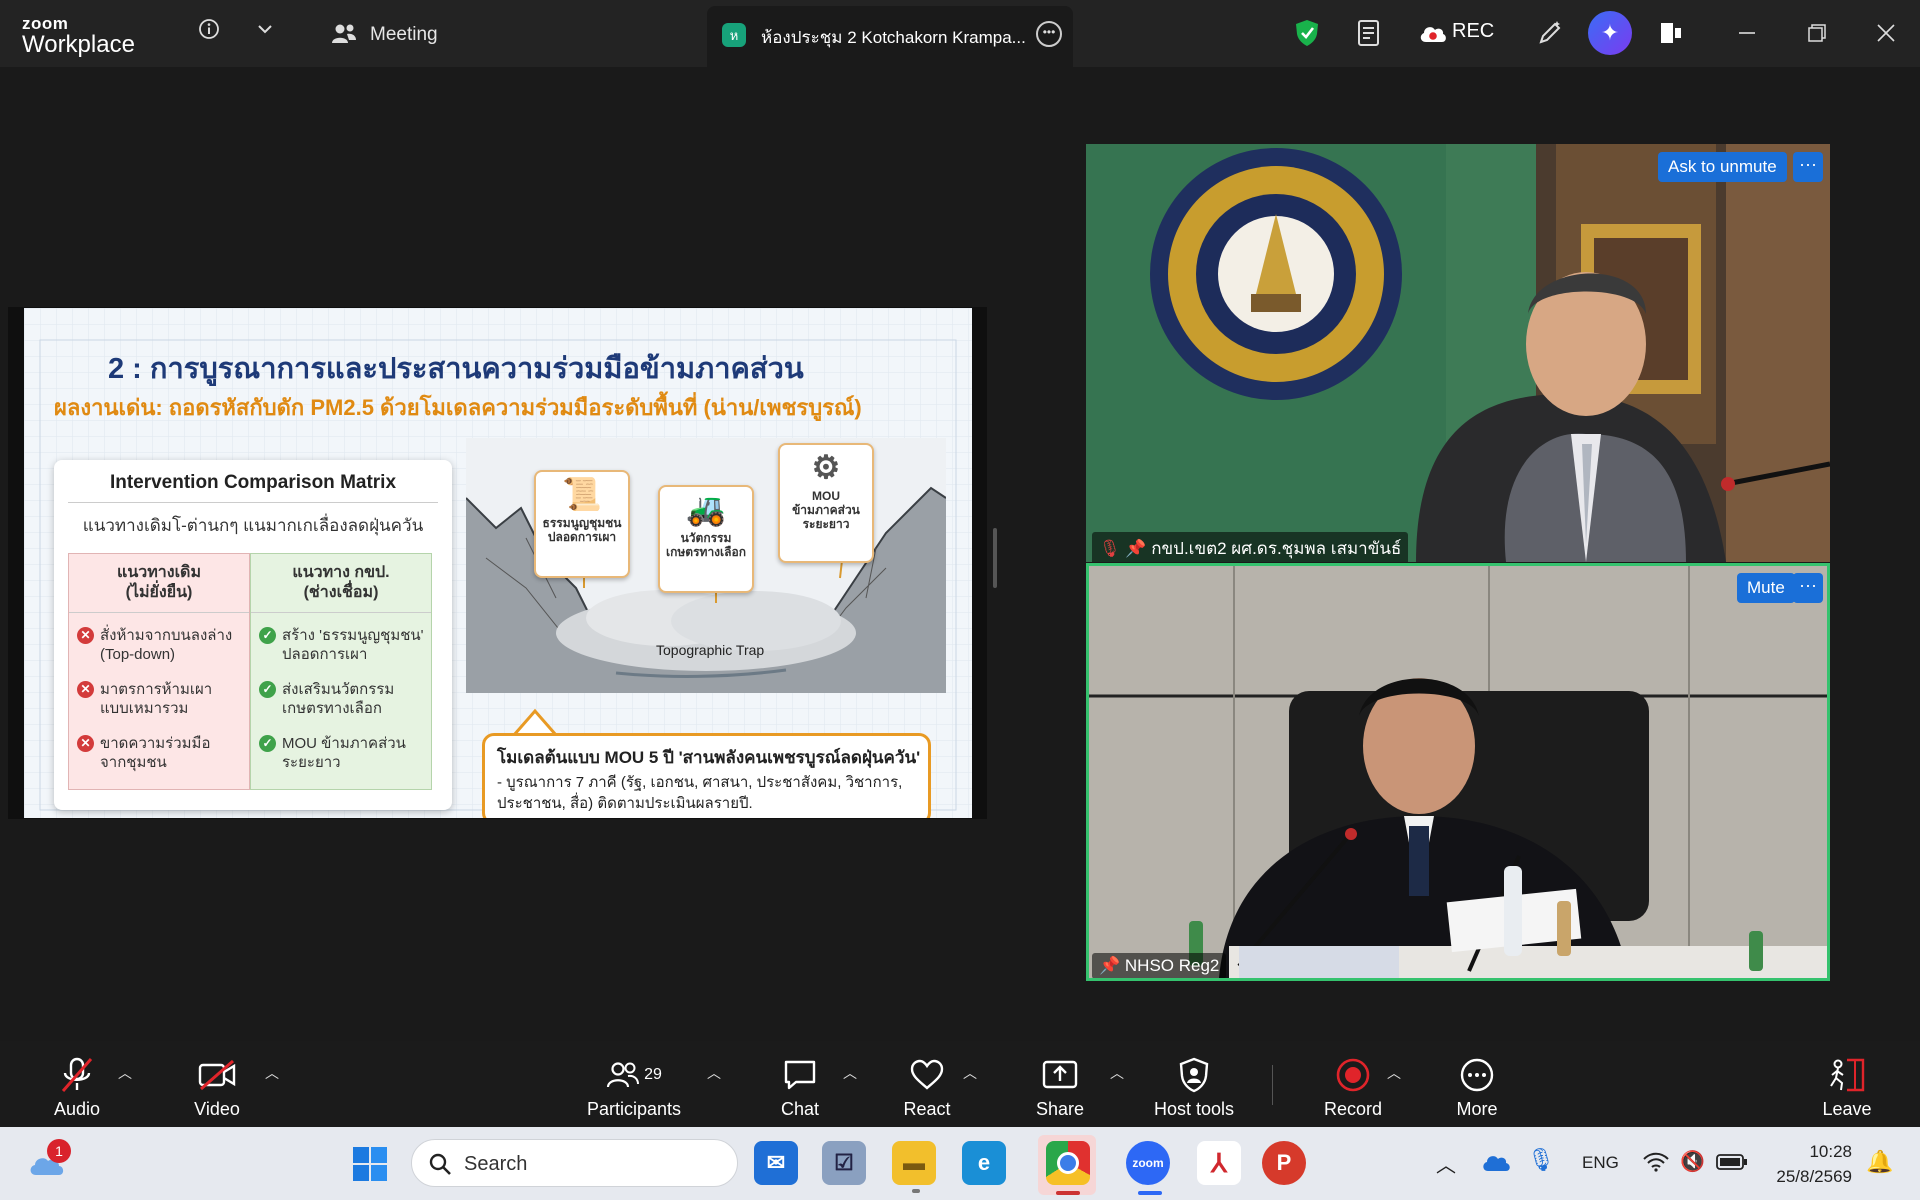  Describe the element at coordinates (78, 44) in the screenshot. I see `app-brand-large: Workplace` at that location.